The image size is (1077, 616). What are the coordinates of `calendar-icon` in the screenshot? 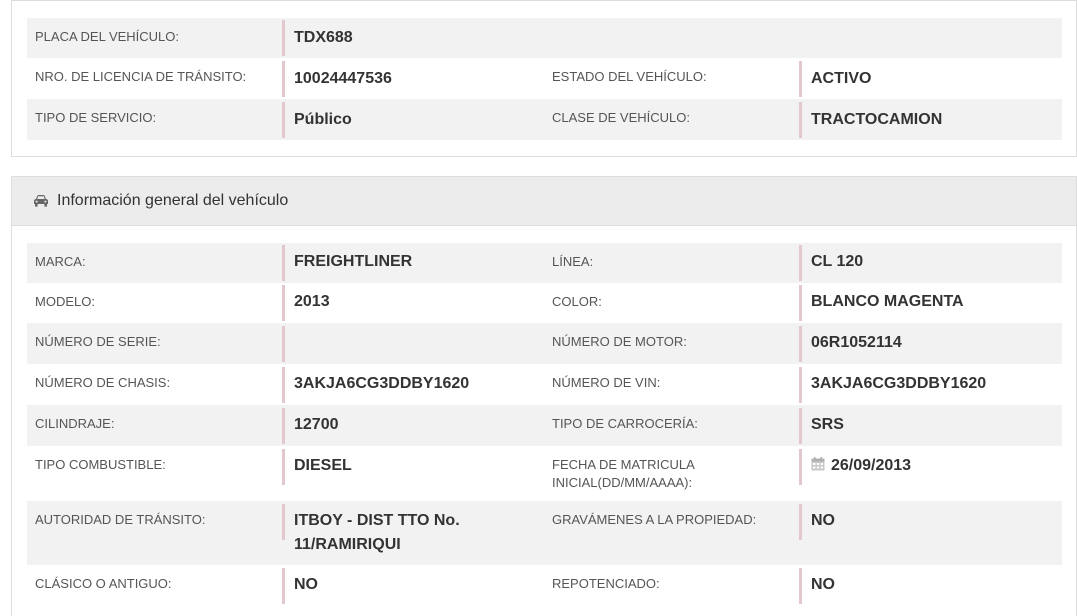 It's located at (818, 467).